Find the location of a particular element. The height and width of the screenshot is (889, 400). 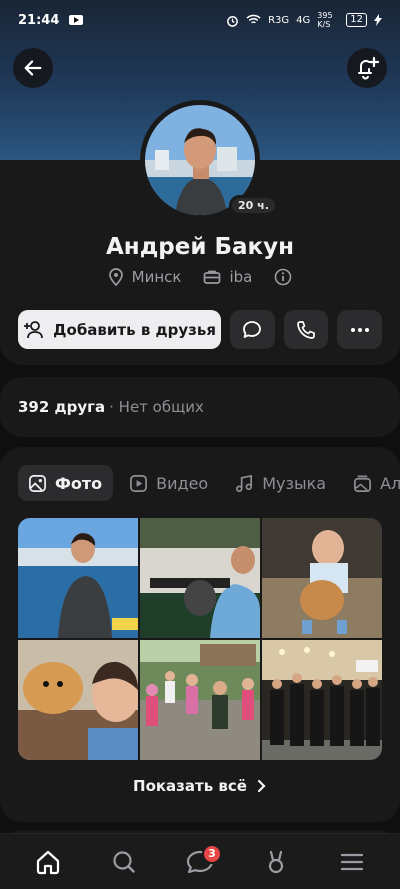

add-friend-label: Добавить в друзья is located at coordinates (135, 329).